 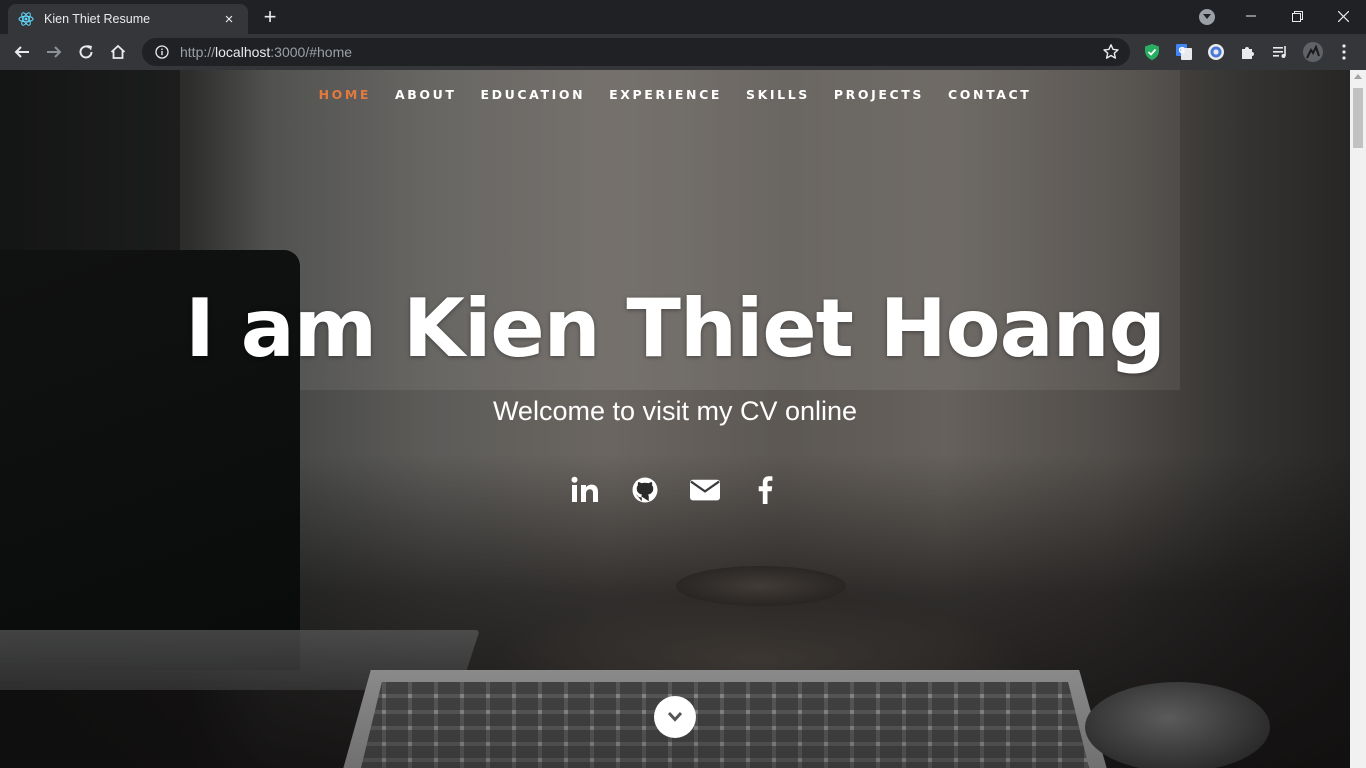 I want to click on profile-avatar, so click(x=1313, y=52).